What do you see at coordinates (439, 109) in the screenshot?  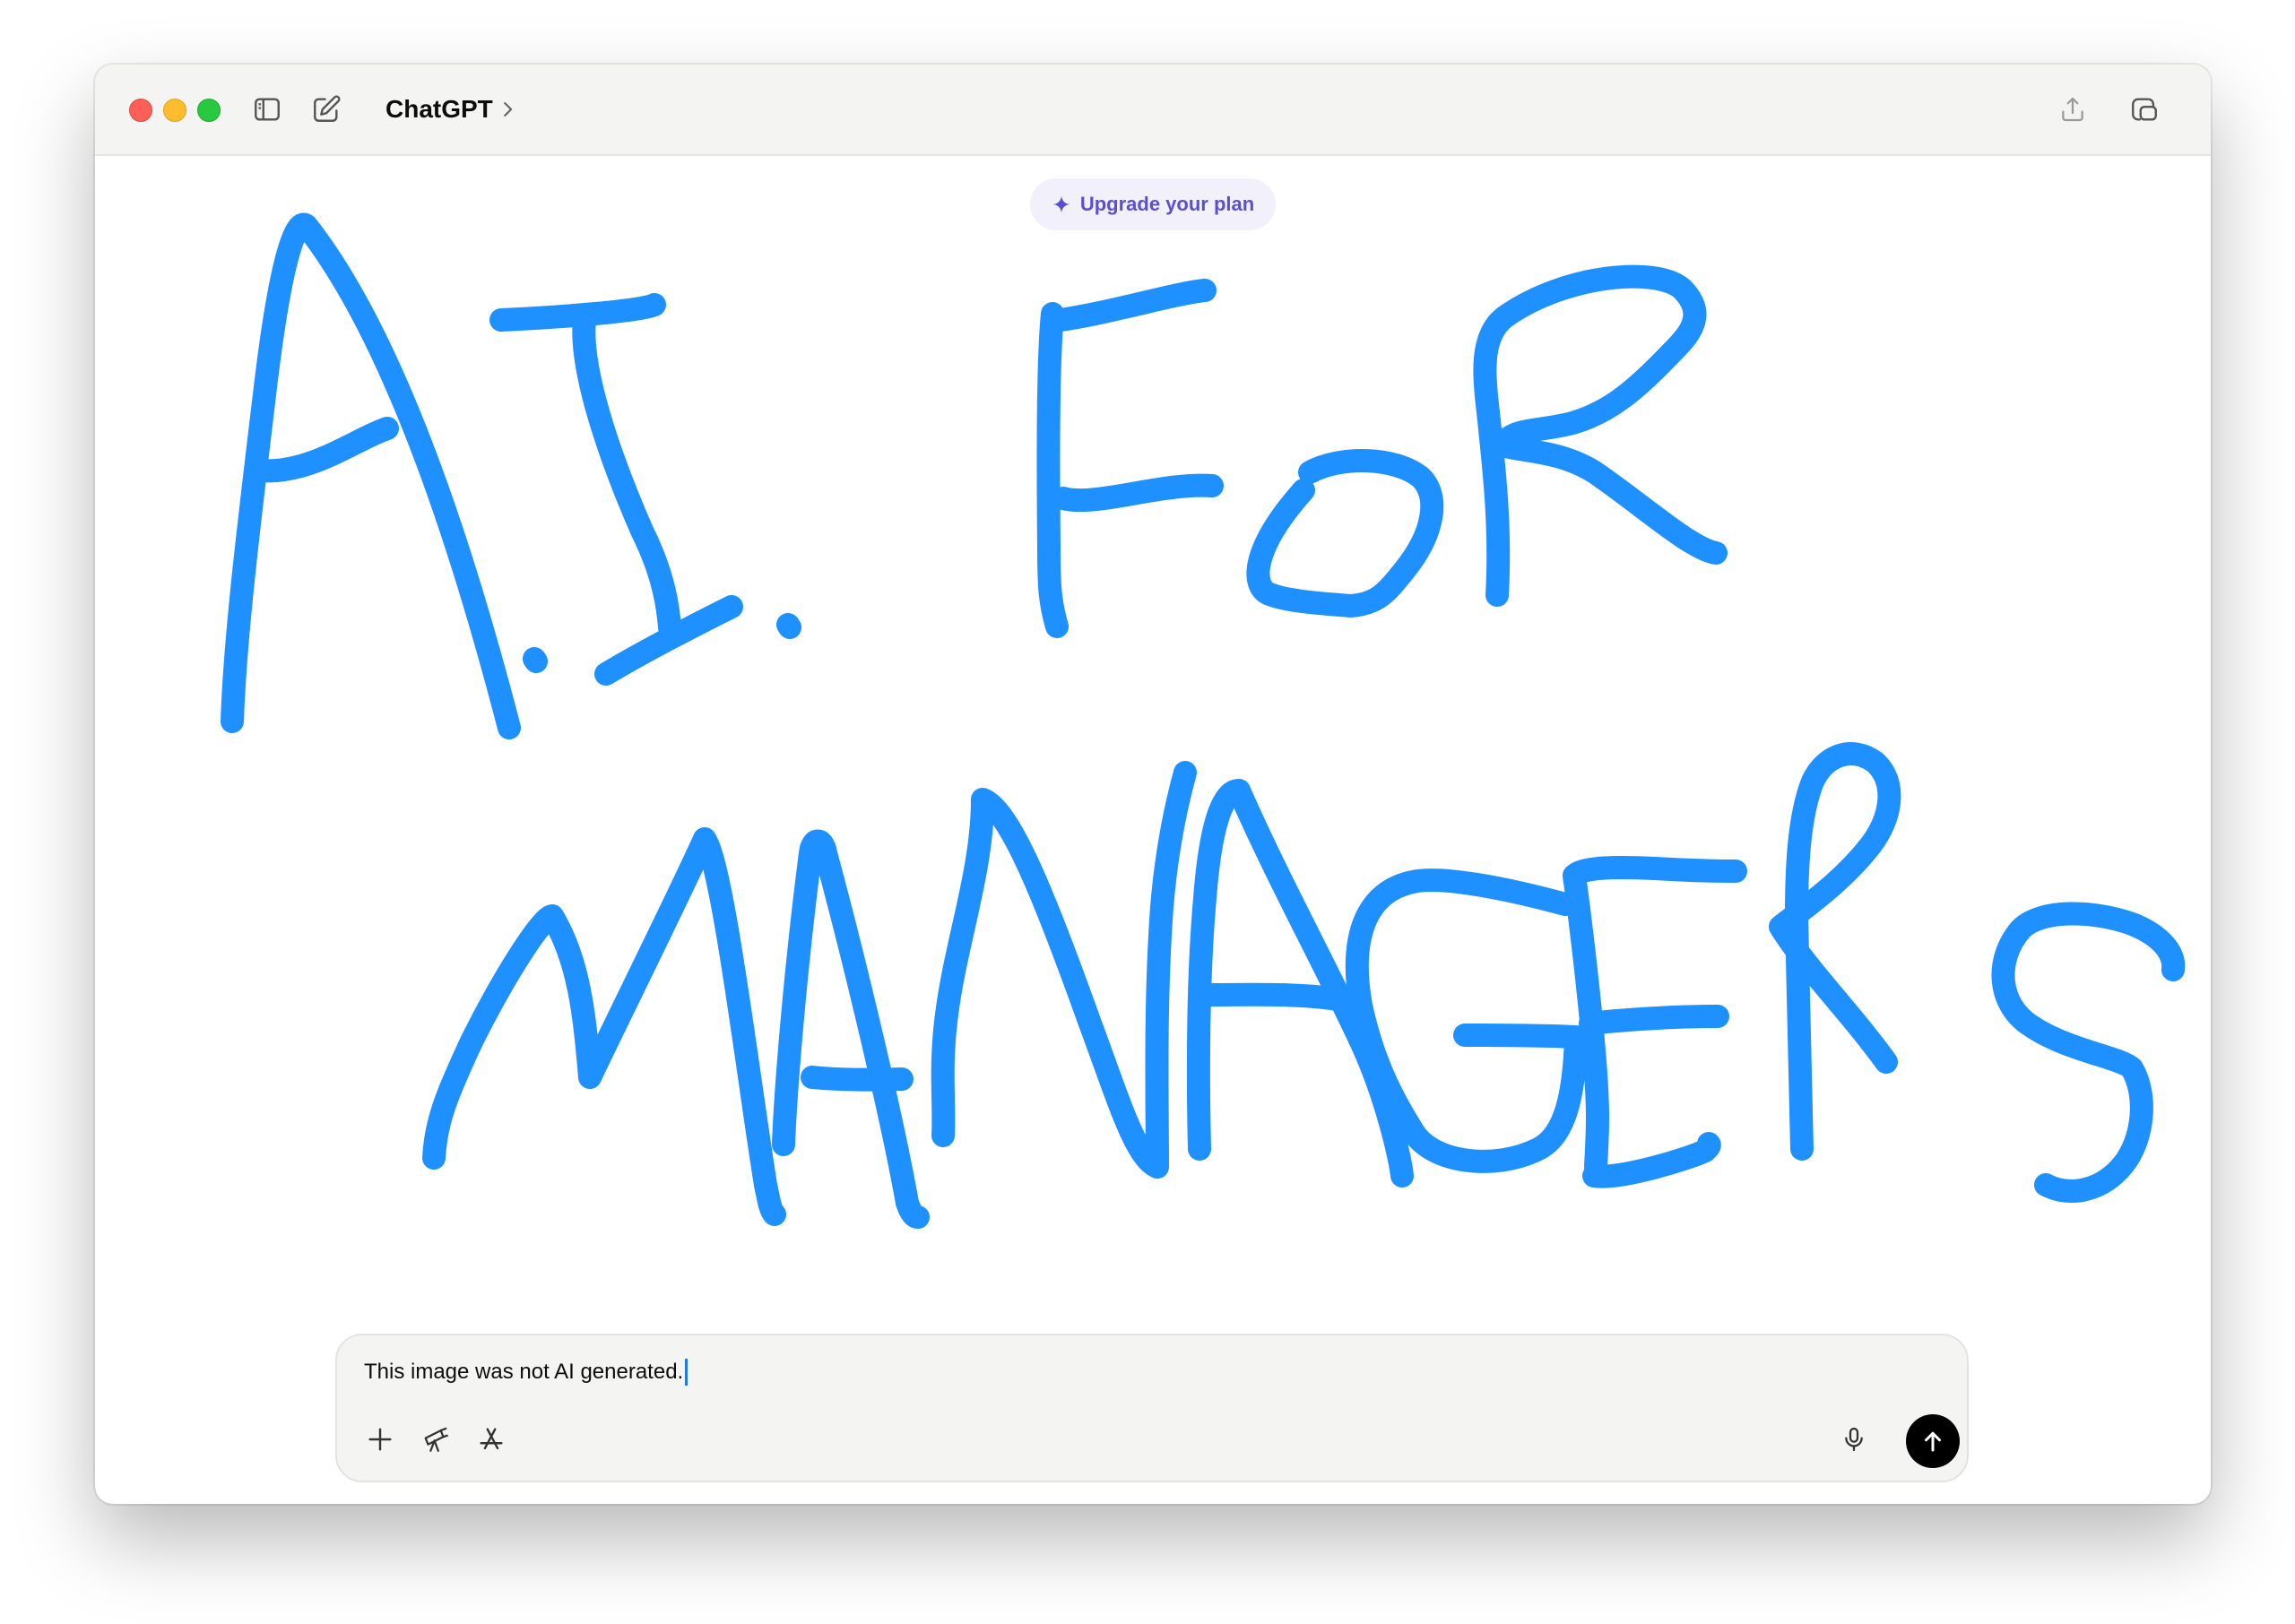 I see `app-title-text: ChatGPT` at bounding box center [439, 109].